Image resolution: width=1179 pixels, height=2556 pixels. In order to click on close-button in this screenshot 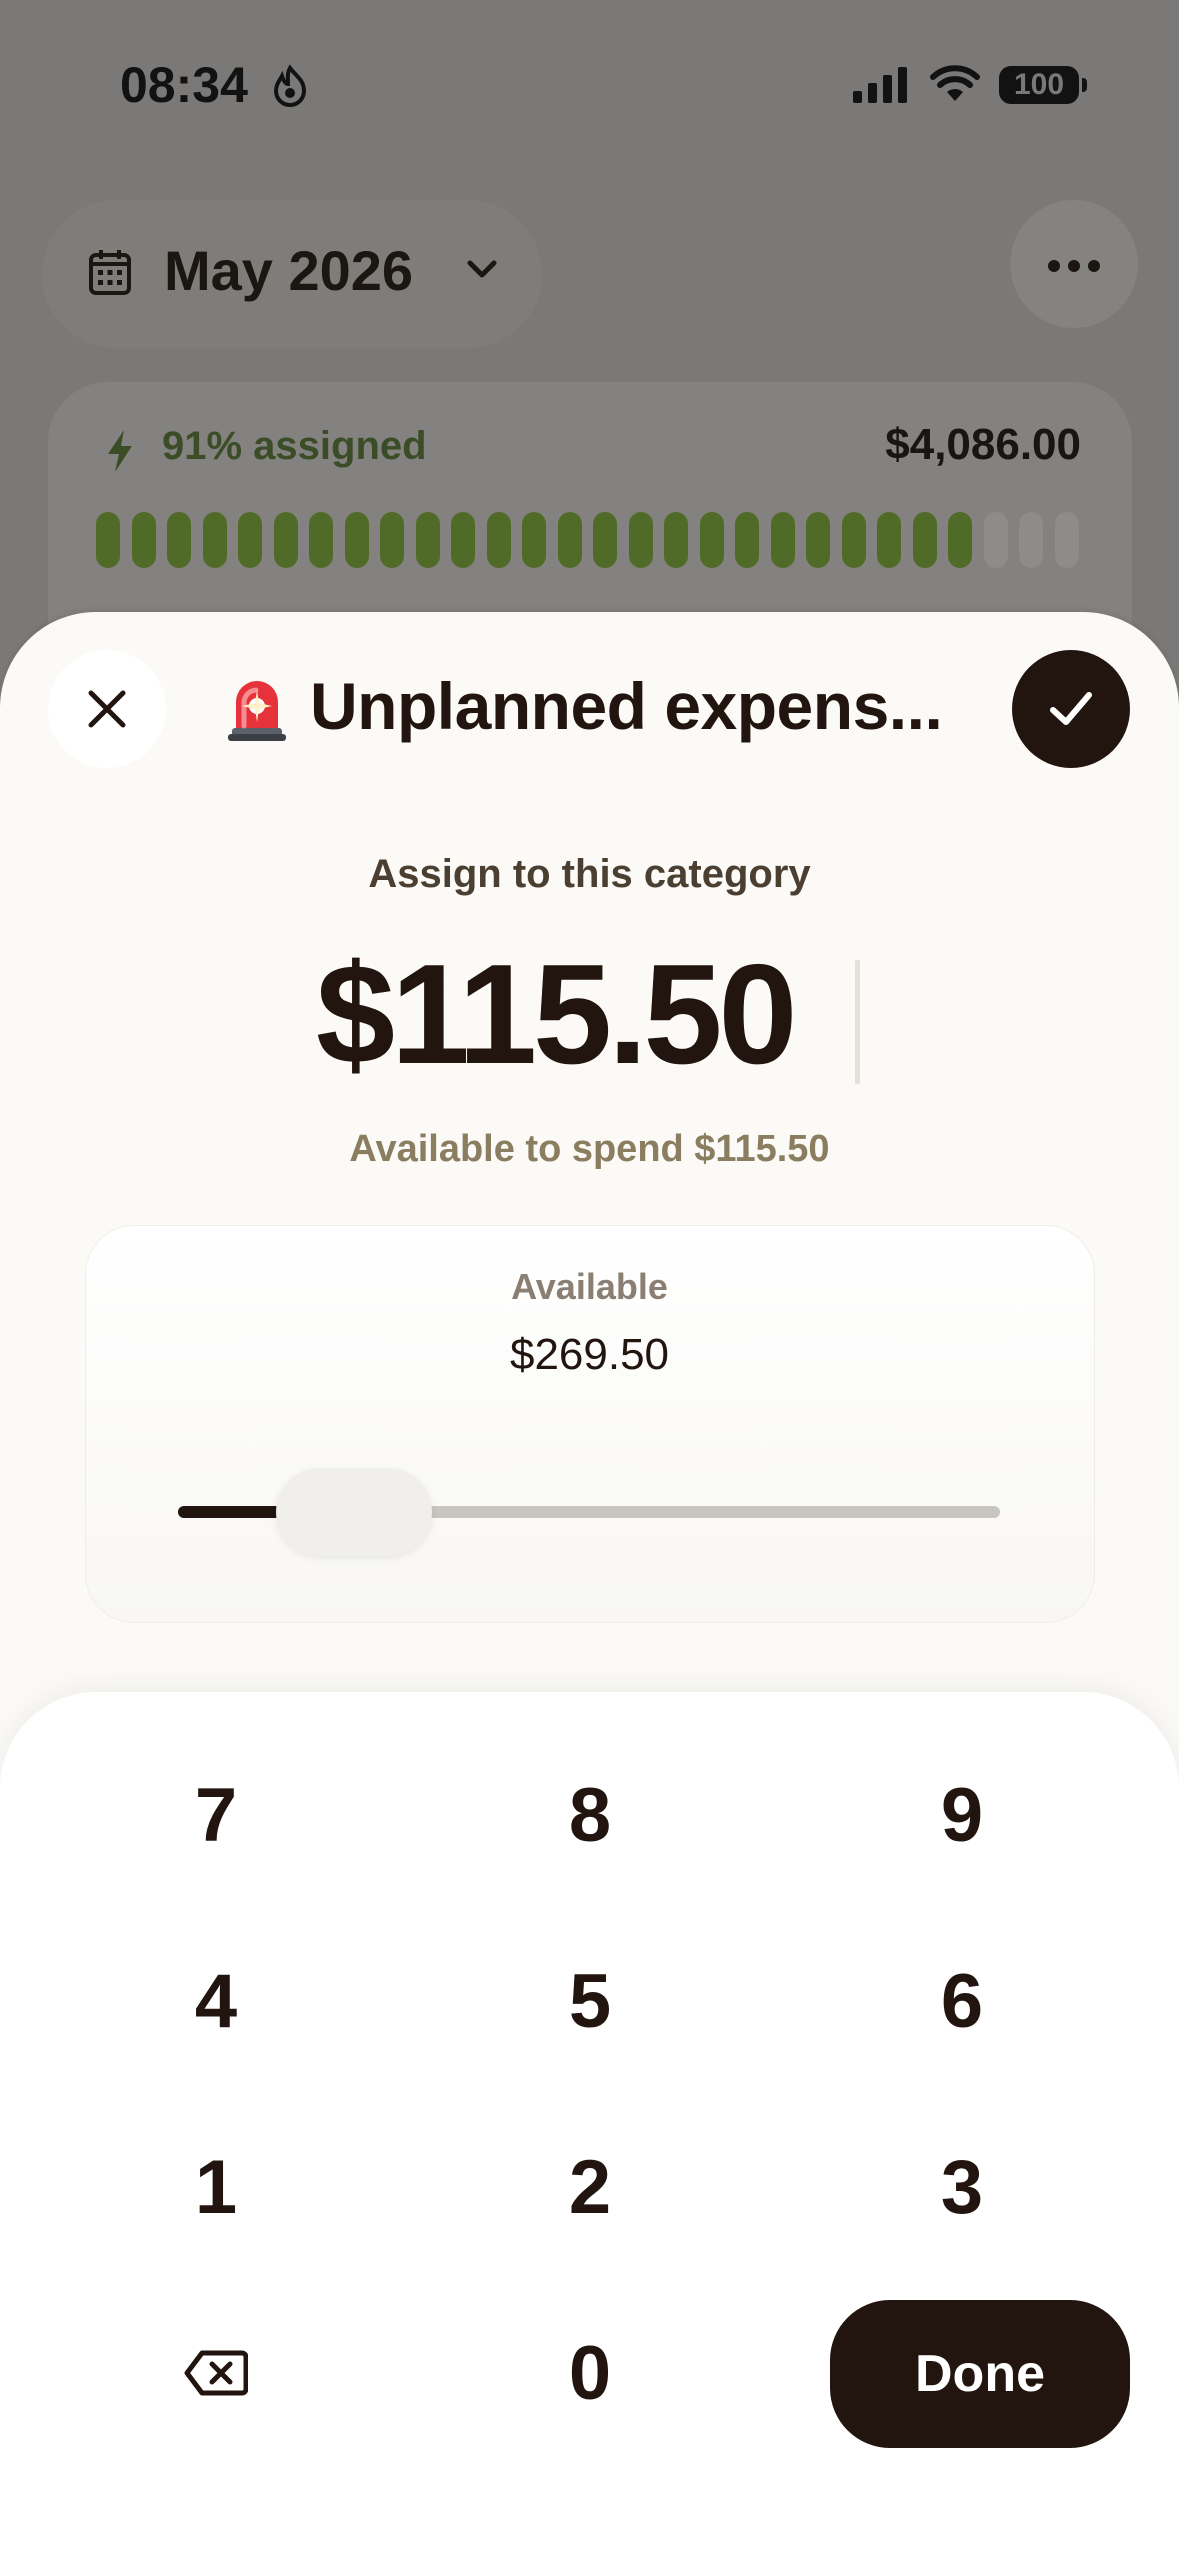, I will do `click(107, 709)`.